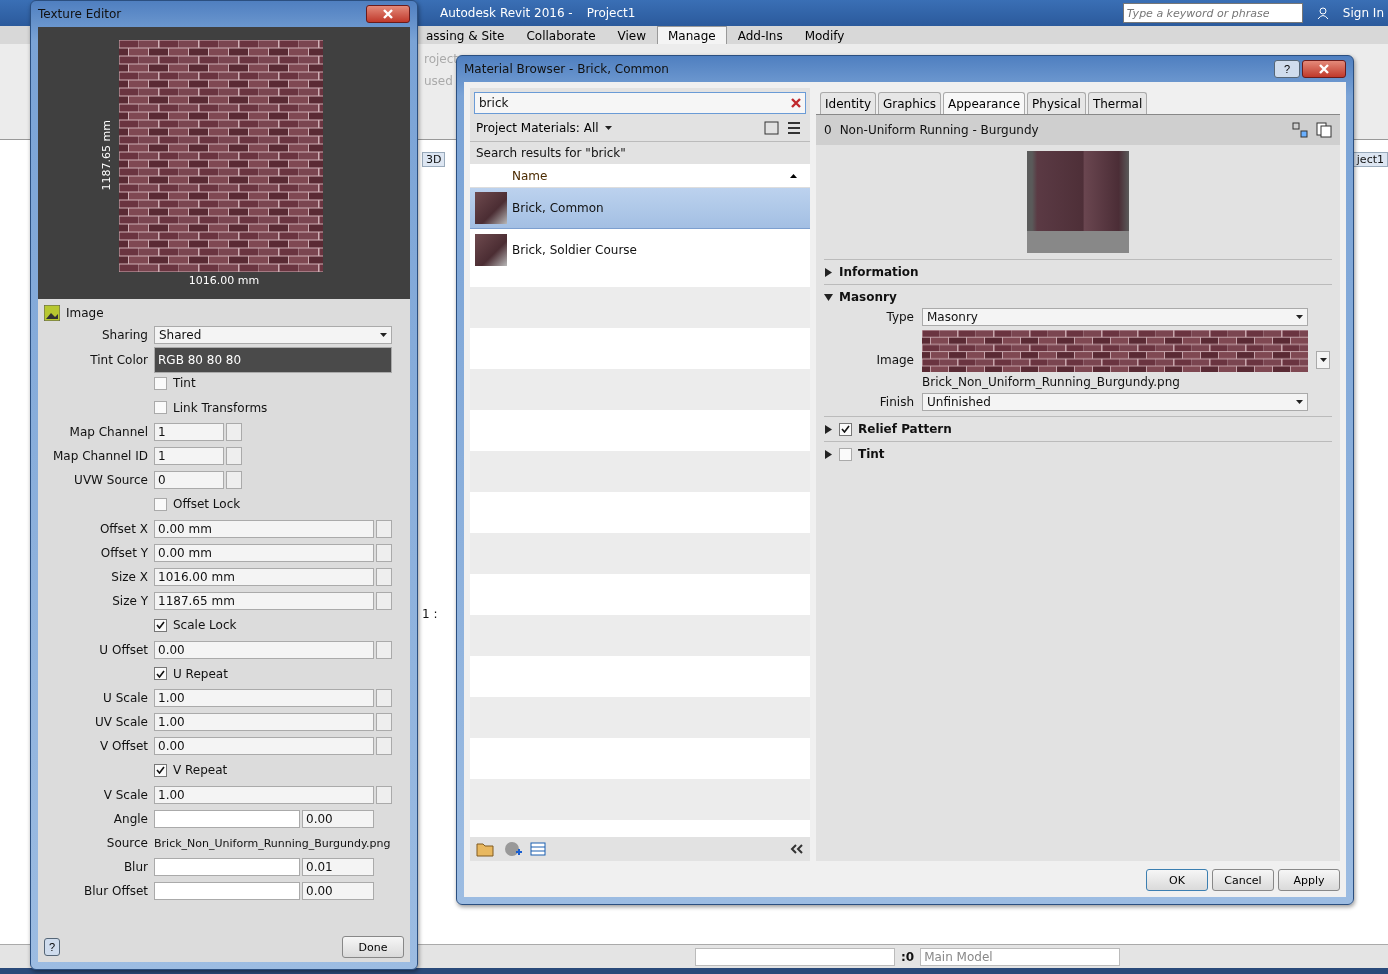 Image resolution: width=1388 pixels, height=974 pixels. What do you see at coordinates (640, 208) in the screenshot?
I see `material-row: Brick, Common` at bounding box center [640, 208].